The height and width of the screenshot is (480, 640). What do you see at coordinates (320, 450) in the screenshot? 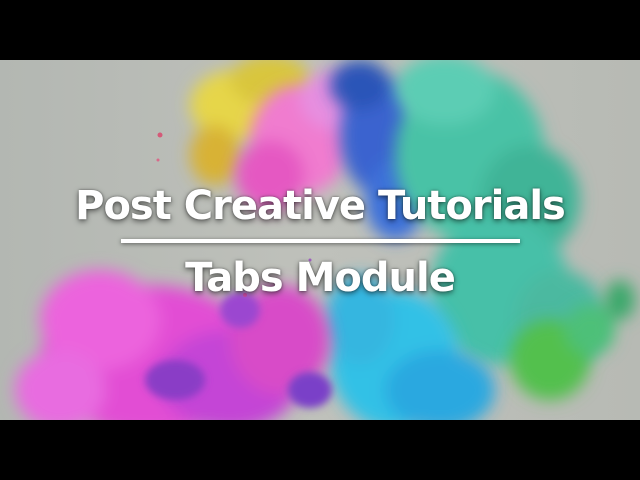
I see `letterbox-bottom` at bounding box center [320, 450].